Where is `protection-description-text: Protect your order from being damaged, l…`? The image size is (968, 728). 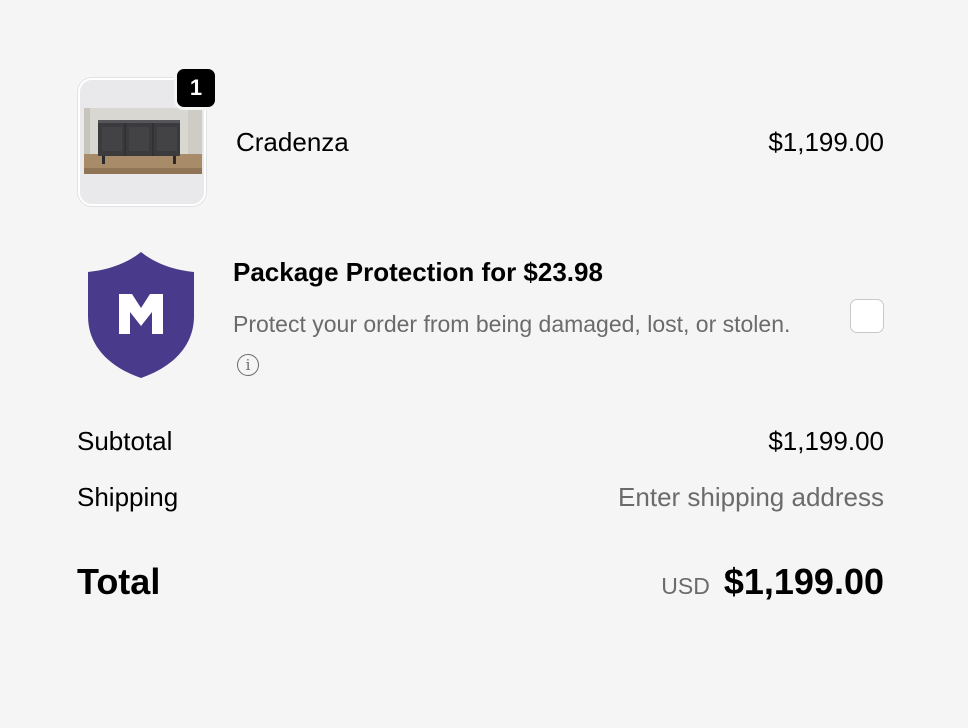 protection-description-text: Protect your order from being damaged, l… is located at coordinates (512, 324).